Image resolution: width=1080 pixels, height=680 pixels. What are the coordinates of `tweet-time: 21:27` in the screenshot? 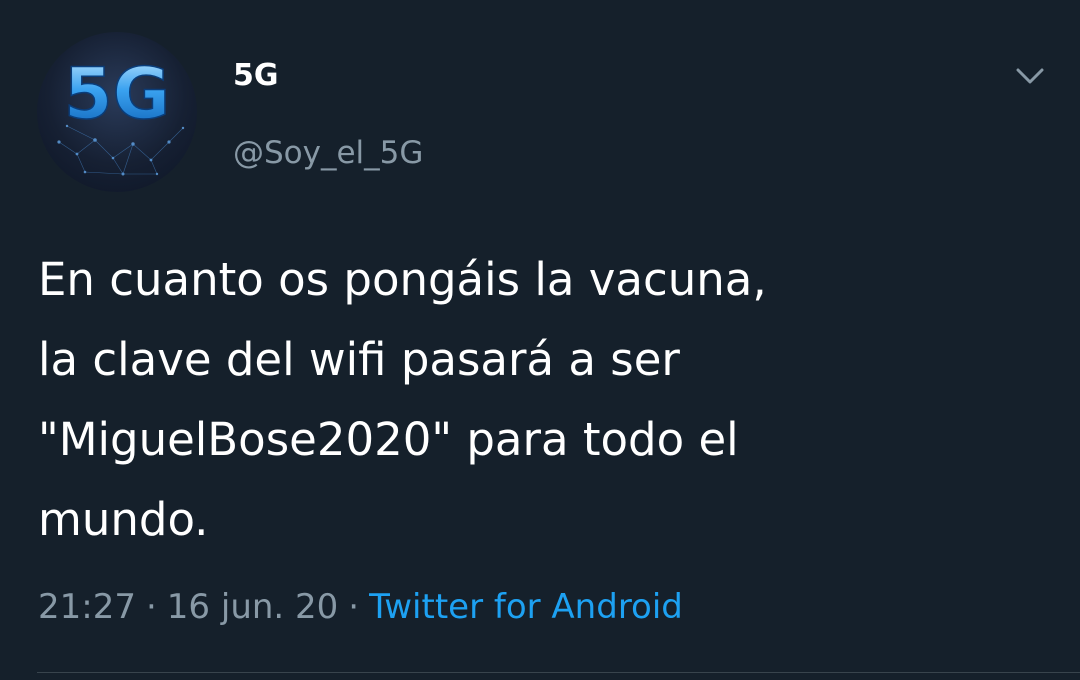 It's located at (87, 607).